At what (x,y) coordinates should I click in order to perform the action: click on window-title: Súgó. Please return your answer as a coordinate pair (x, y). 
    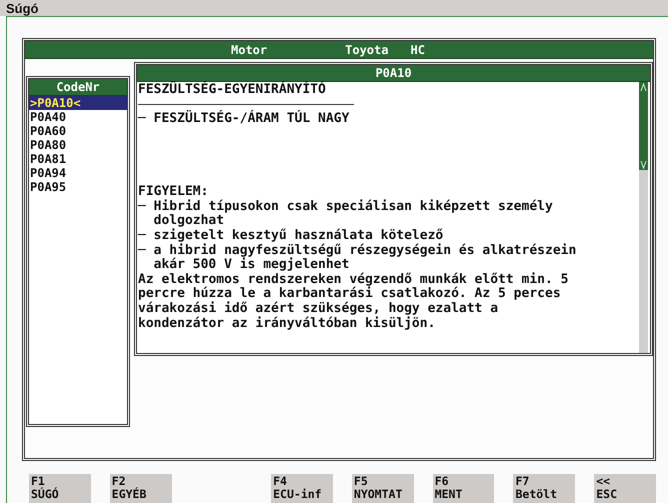
    Looking at the image, I should click on (334, 8).